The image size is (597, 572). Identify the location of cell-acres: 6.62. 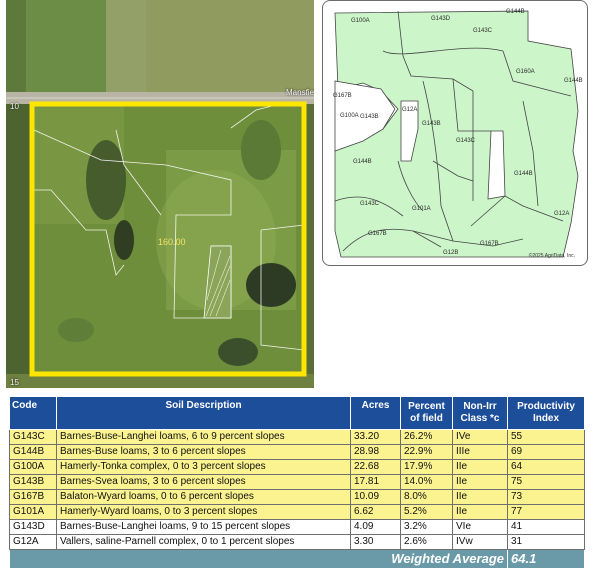
(375, 512).